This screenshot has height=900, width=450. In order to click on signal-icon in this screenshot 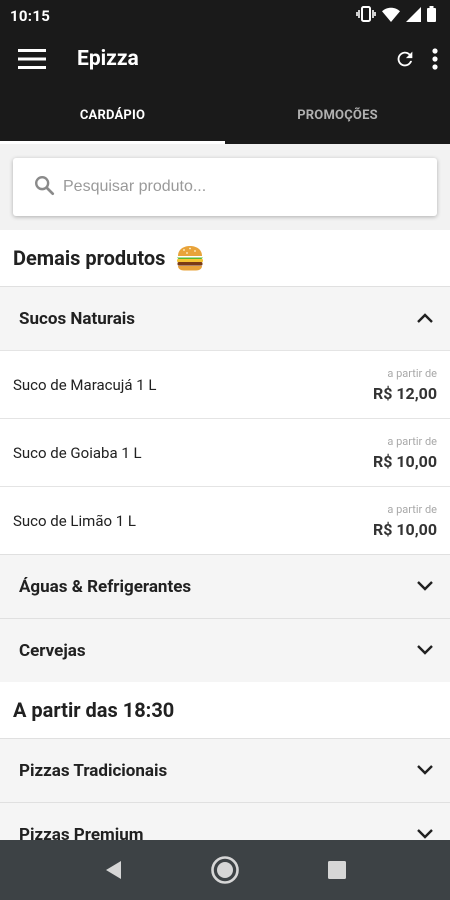, I will do `click(413, 16)`.